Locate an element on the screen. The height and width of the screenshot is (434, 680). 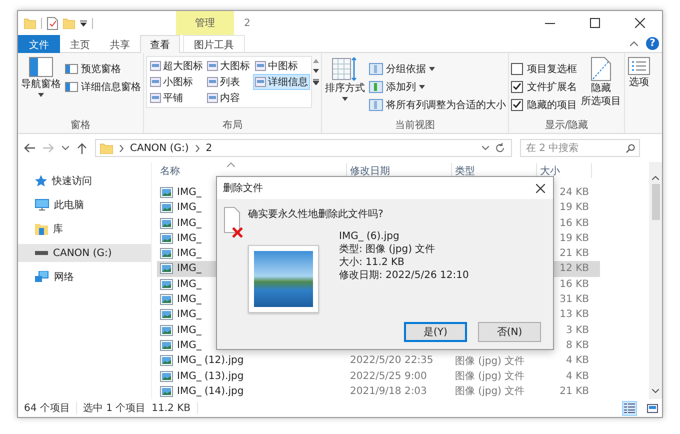
item-count: 64 个项目 is located at coordinates (47, 408).